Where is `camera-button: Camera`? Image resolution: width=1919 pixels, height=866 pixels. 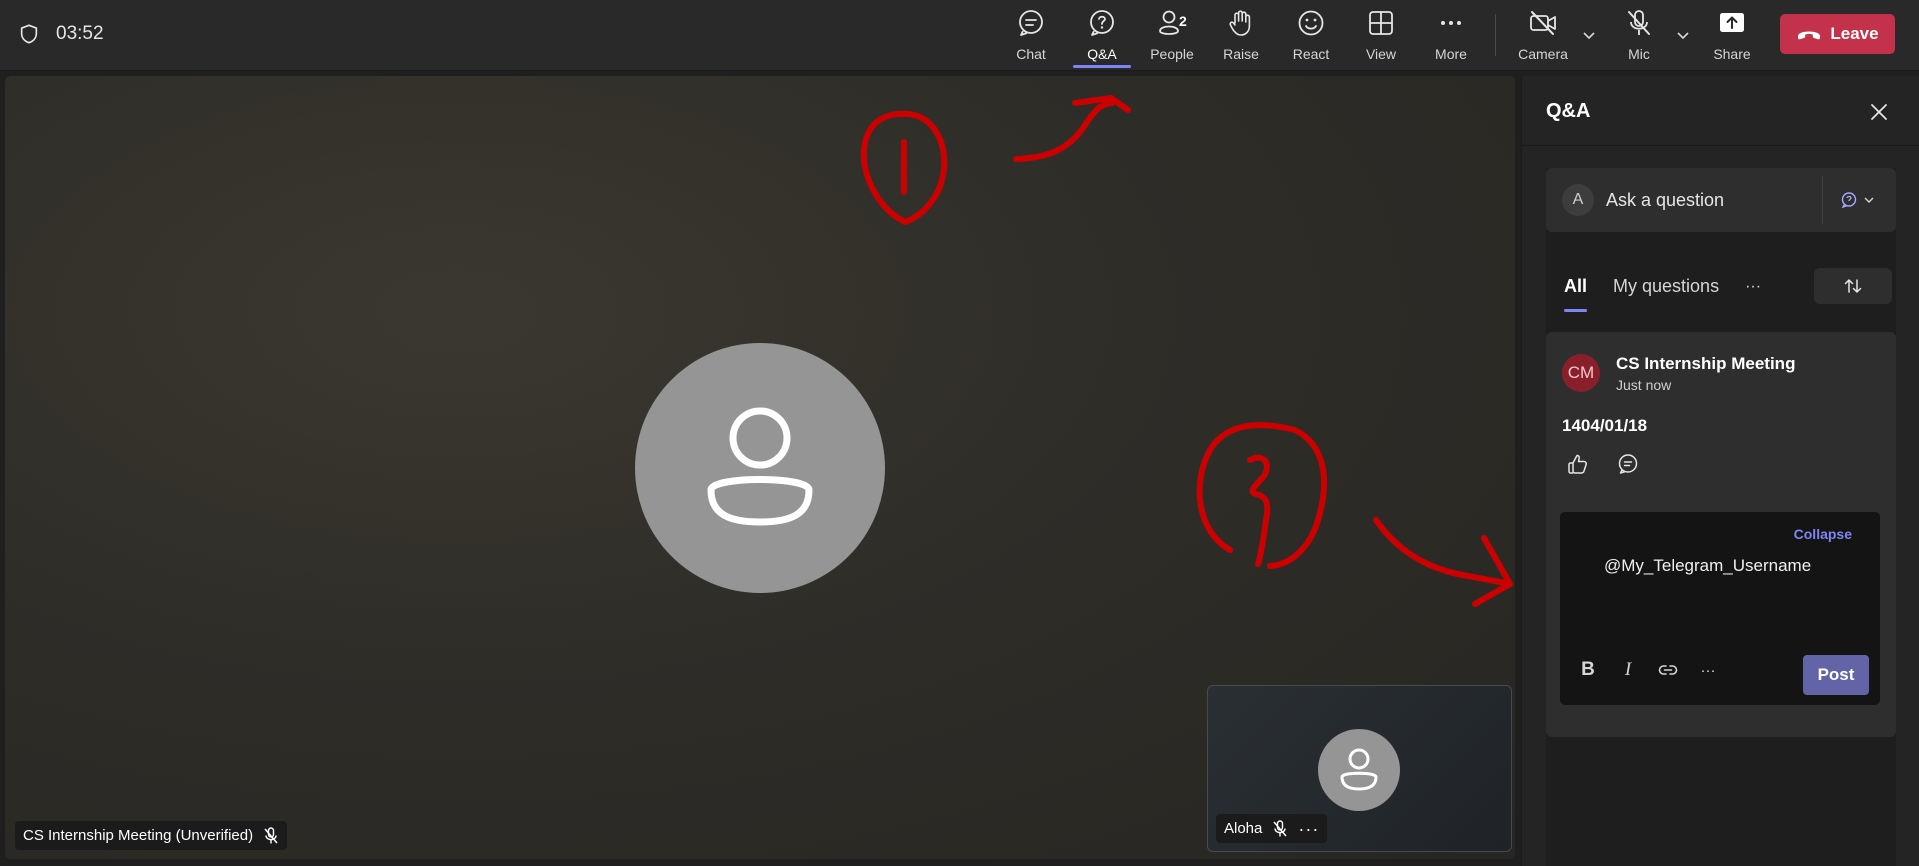 camera-button: Camera is located at coordinates (1543, 36).